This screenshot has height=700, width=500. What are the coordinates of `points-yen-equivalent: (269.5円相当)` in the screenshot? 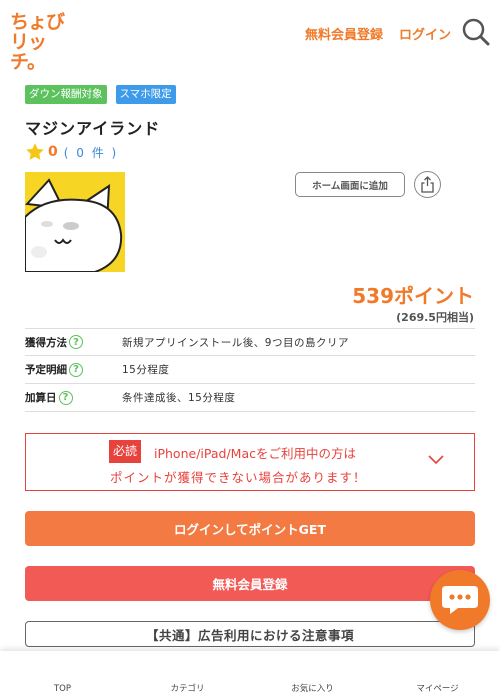 It's located at (435, 317).